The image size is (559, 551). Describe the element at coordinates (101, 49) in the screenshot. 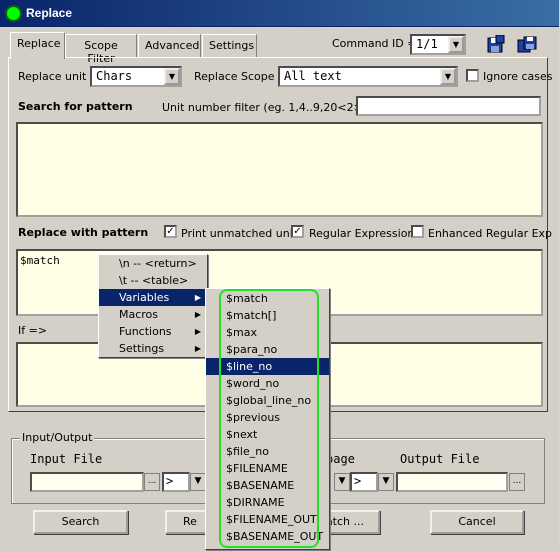

I see `tab-scope-filter: Scope Filter` at that location.